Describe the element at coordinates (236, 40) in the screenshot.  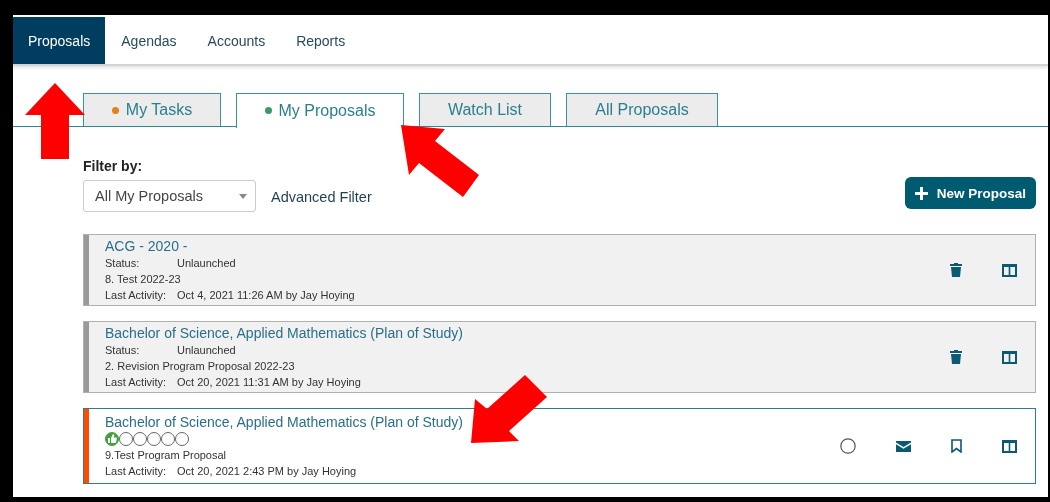
I see `nav-tab: Accounts` at that location.